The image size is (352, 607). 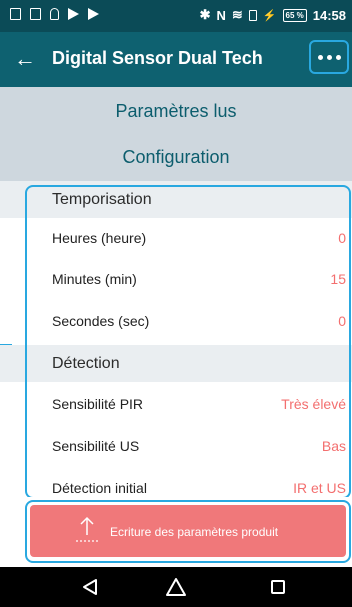 I want to click on wifi-icon: ≋, so click(x=237, y=14).